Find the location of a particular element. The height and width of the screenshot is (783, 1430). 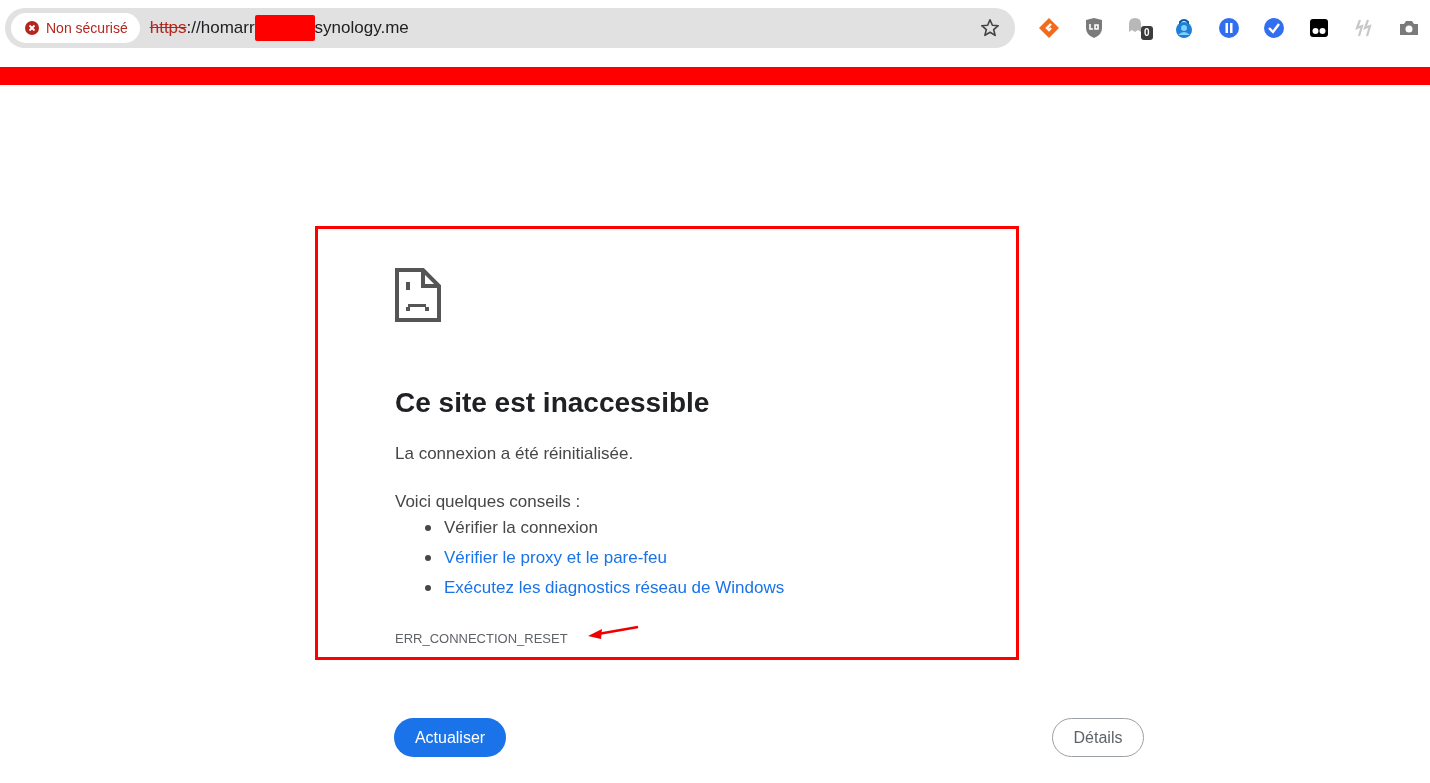

error-title: Ce site est inaccessible is located at coordinates (553, 403).